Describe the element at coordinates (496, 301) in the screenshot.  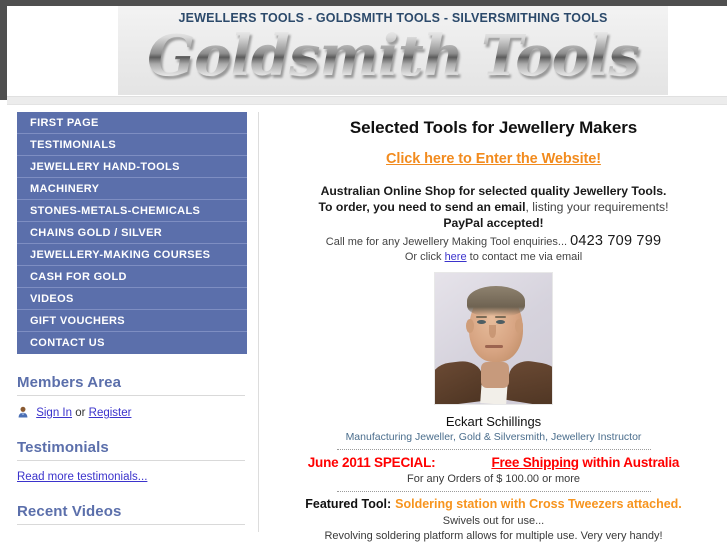
I see `portrait-hair` at that location.